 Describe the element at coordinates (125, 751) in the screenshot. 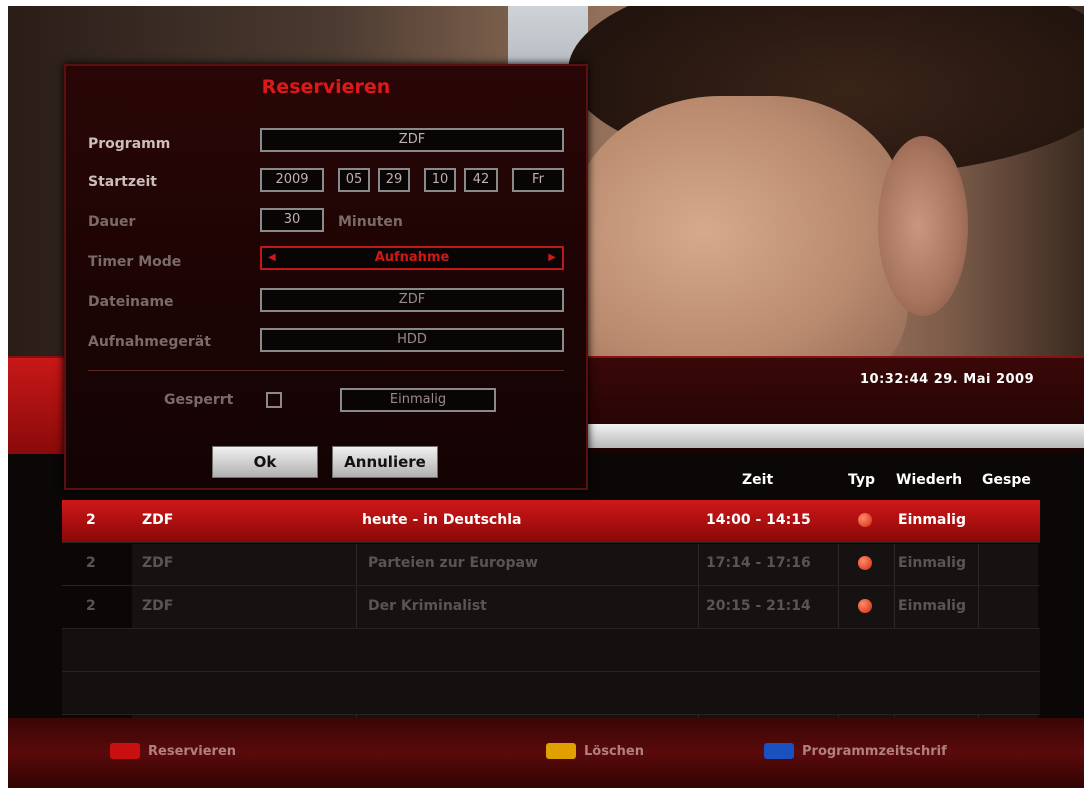

I see `red-key-icon` at that location.